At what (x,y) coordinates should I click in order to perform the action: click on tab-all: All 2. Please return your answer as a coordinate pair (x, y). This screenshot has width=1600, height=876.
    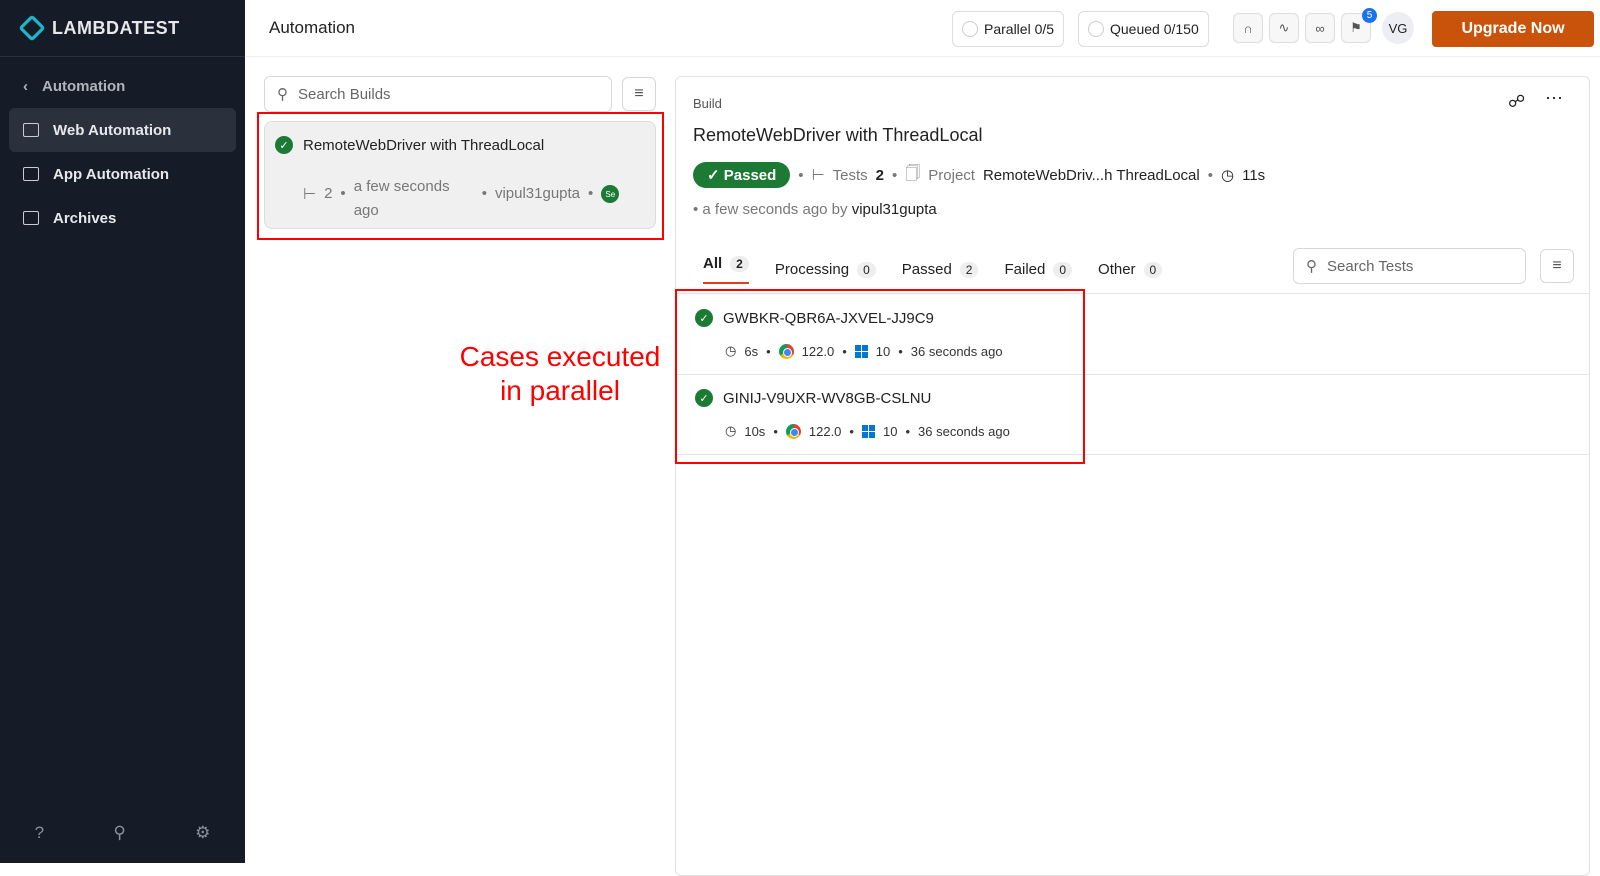
    Looking at the image, I should click on (726, 269).